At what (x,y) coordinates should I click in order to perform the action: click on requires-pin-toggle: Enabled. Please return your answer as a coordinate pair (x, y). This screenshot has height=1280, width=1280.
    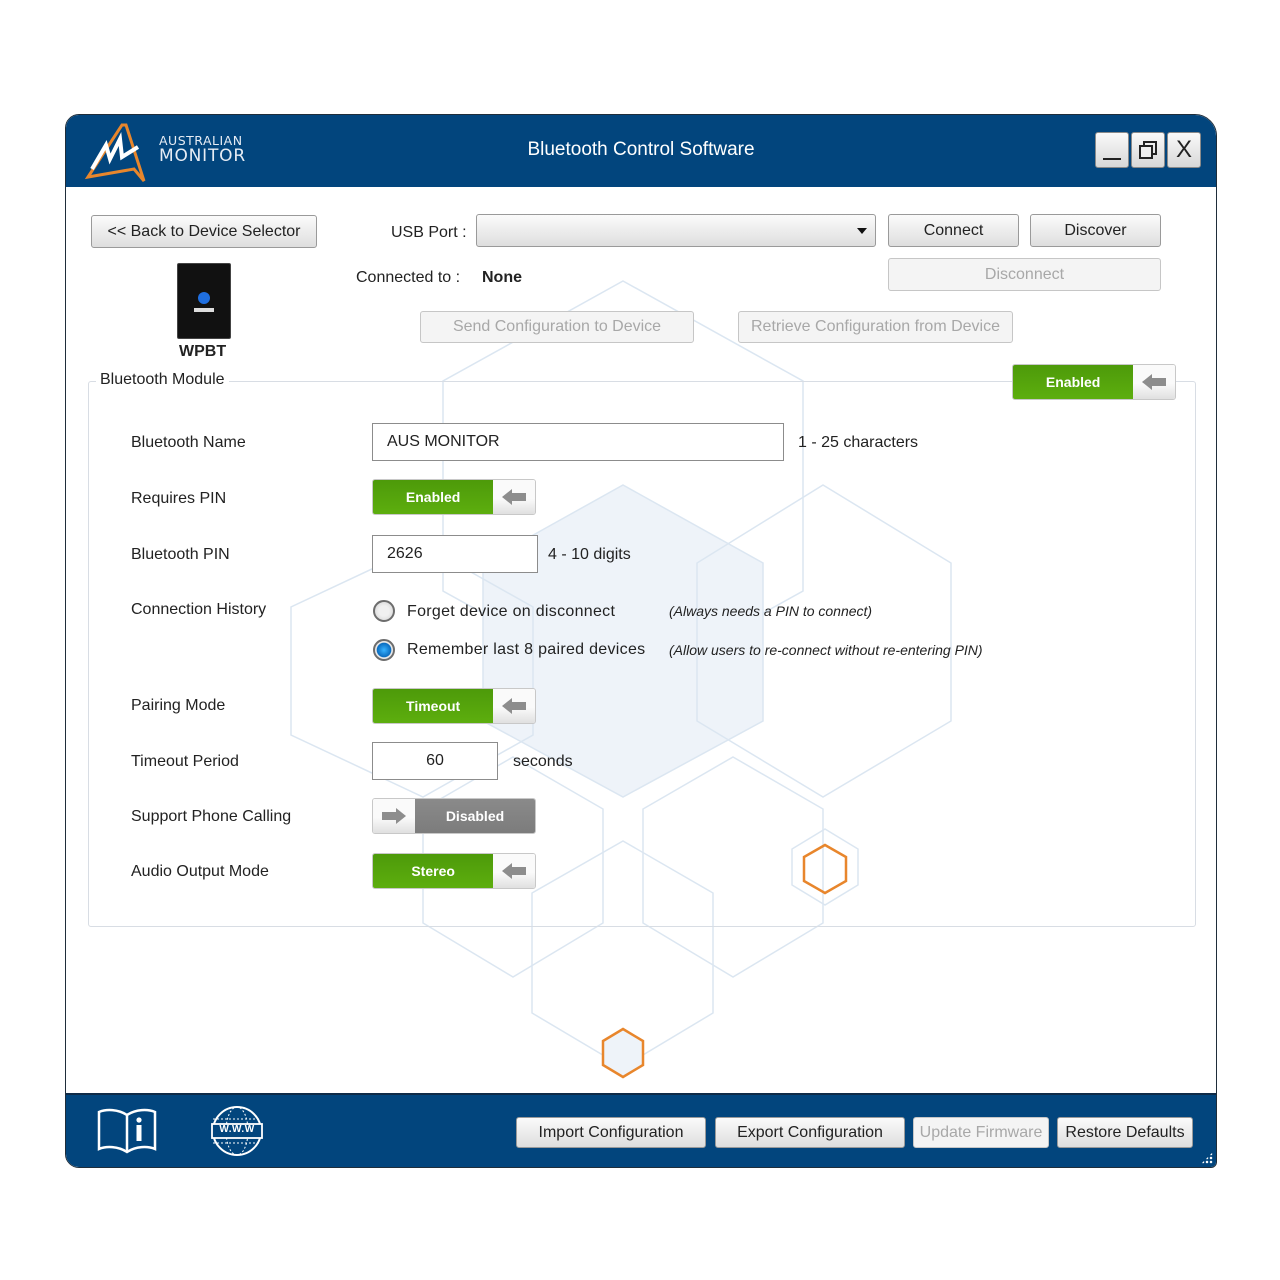
    Looking at the image, I should click on (454, 497).